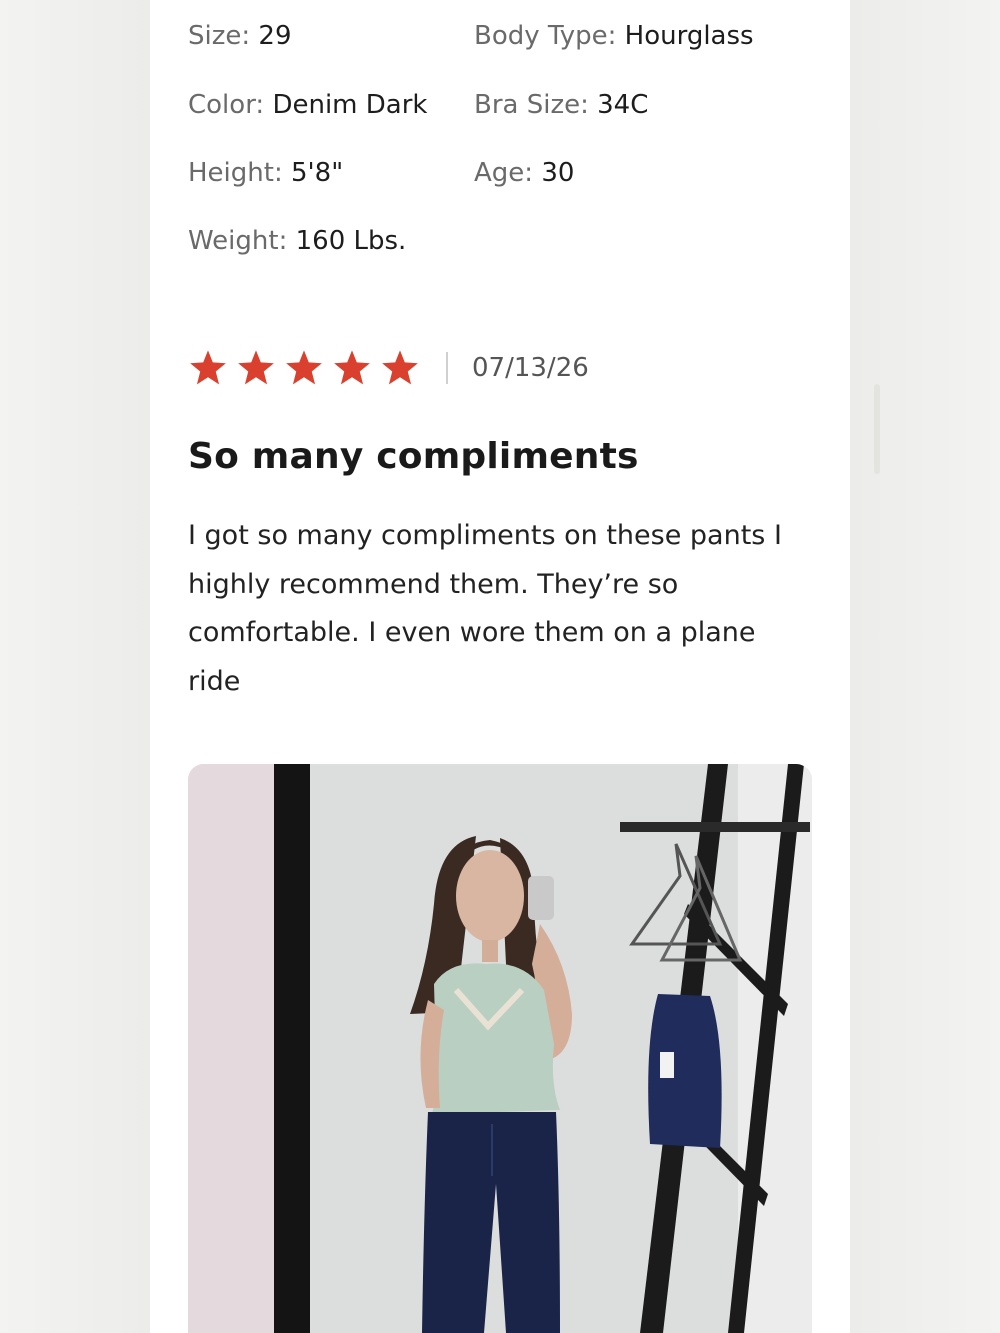 Image resolution: width=1000 pixels, height=1333 pixels. What do you see at coordinates (504, 173) in the screenshot?
I see `spec-age-label: Age:` at bounding box center [504, 173].